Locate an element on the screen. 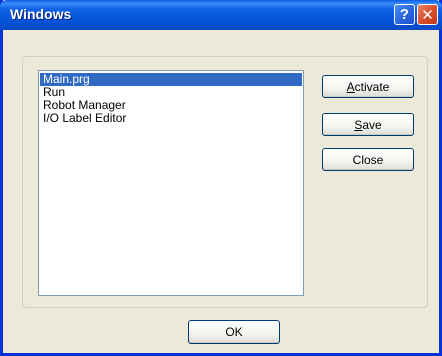 This screenshot has width=442, height=356. activate-button: Activate is located at coordinates (368, 86).